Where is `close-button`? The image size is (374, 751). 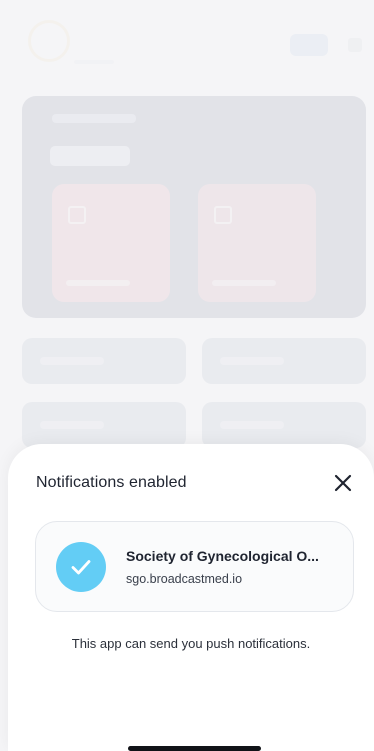 close-button is located at coordinates (343, 483).